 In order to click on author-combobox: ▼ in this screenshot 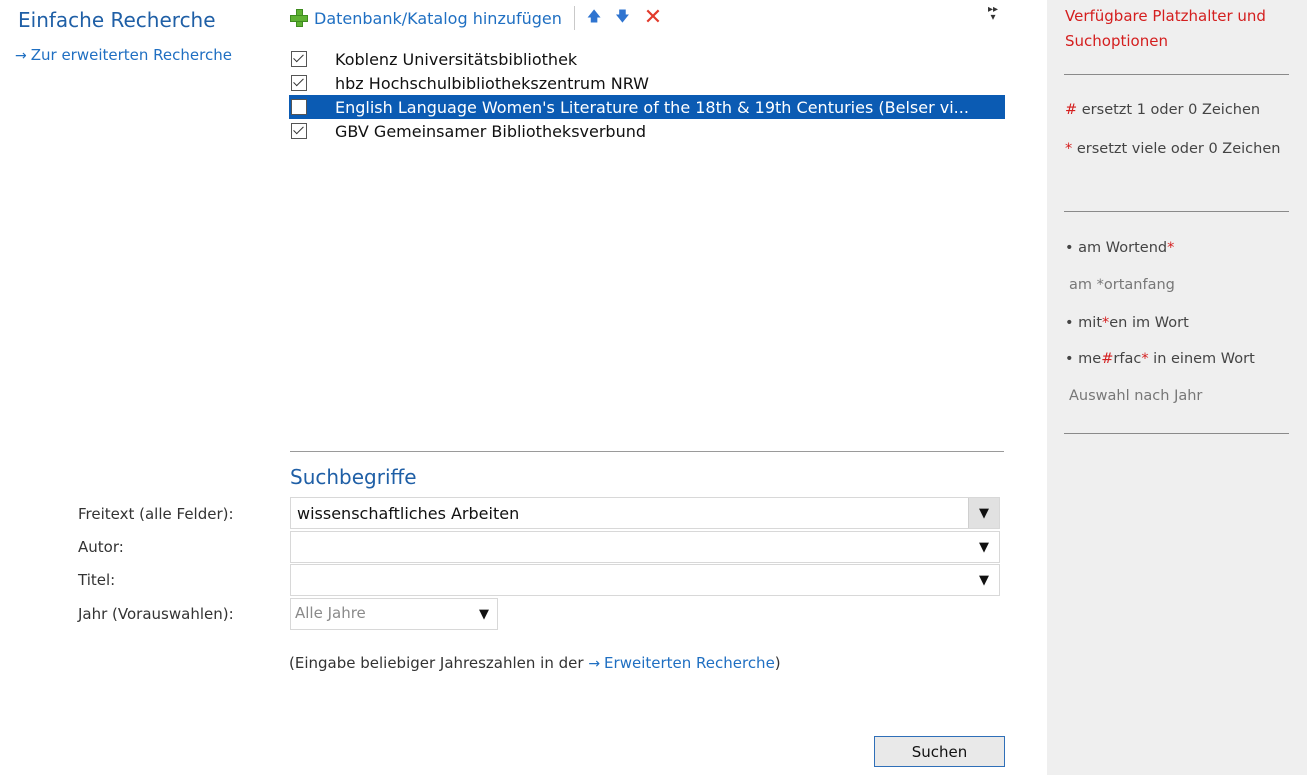, I will do `click(645, 547)`.